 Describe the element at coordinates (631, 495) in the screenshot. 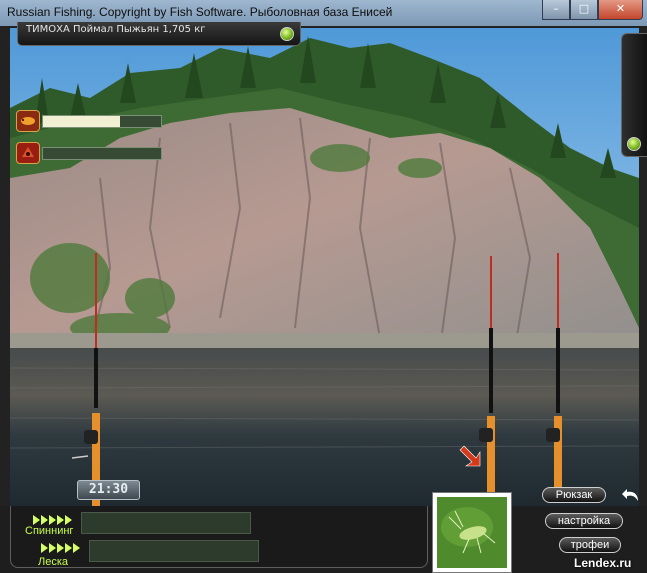

I see `return-arrow-icon` at that location.